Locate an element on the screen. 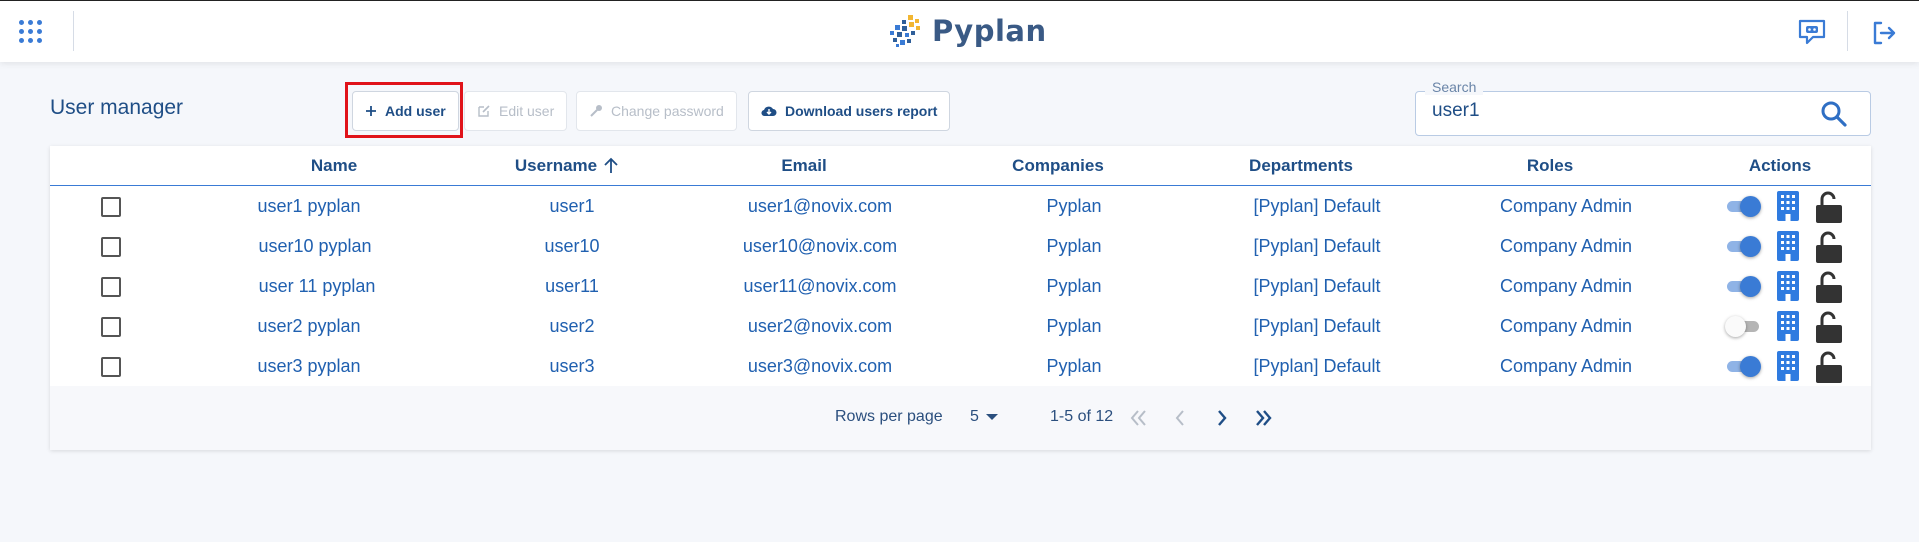  sort-ascending-icon is located at coordinates (611, 166).